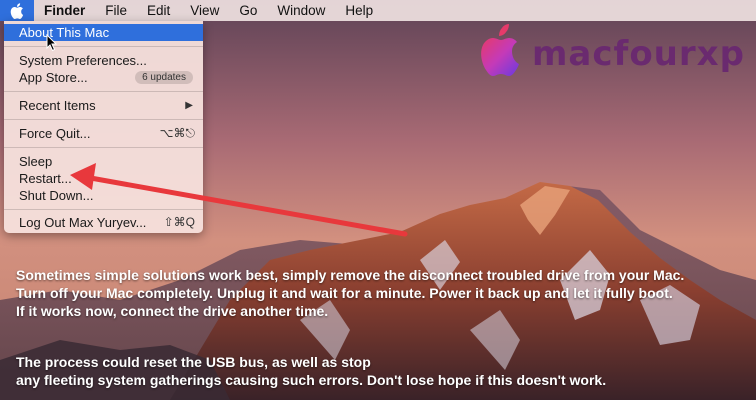 This screenshot has width=756, height=400. I want to click on annotation-arrow-icon, so click(239, 200).